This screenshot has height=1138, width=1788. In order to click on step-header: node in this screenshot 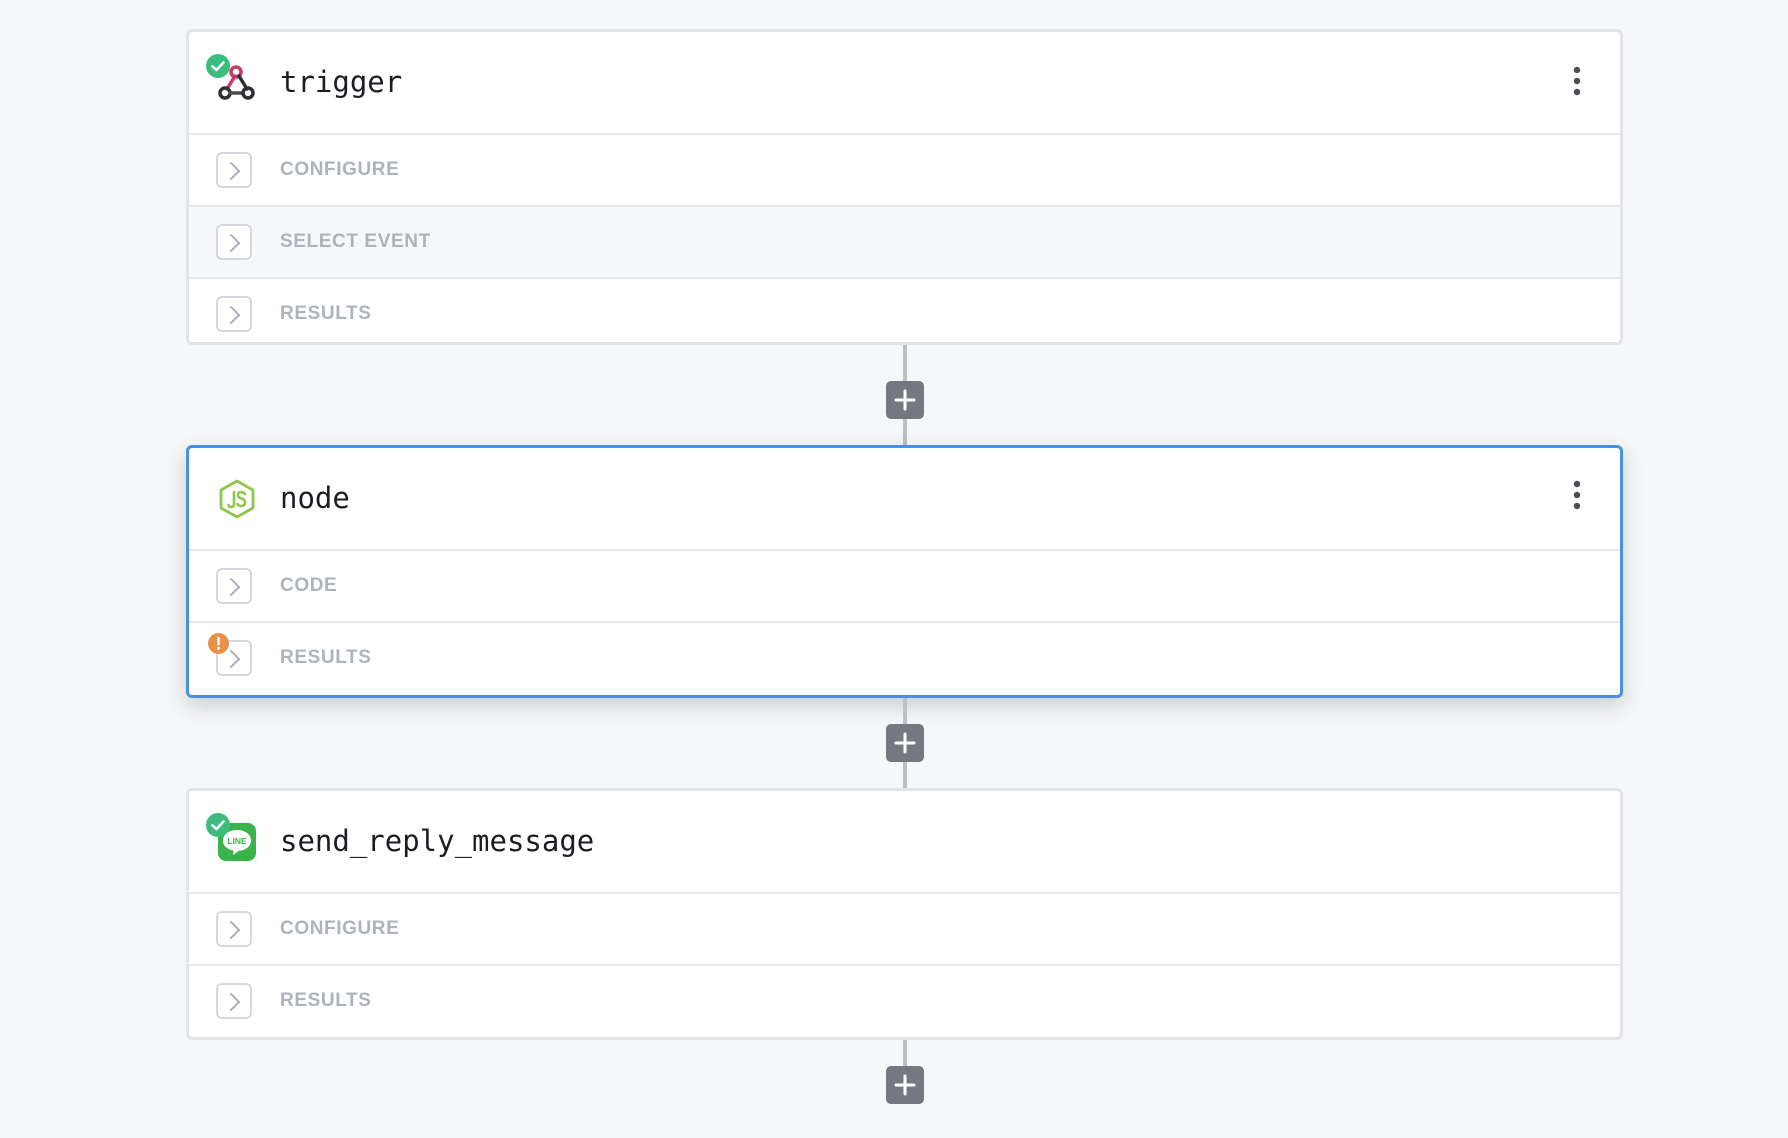, I will do `click(904, 499)`.